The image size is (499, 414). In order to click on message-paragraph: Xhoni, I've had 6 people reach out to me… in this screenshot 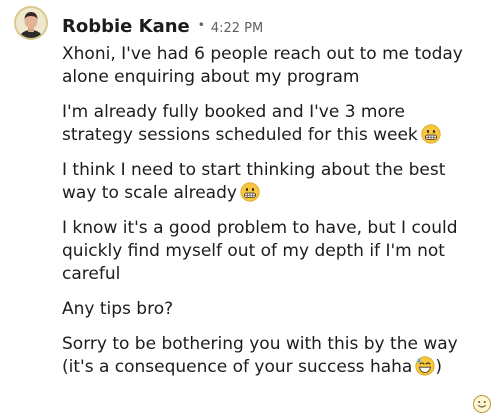, I will do `click(277, 66)`.